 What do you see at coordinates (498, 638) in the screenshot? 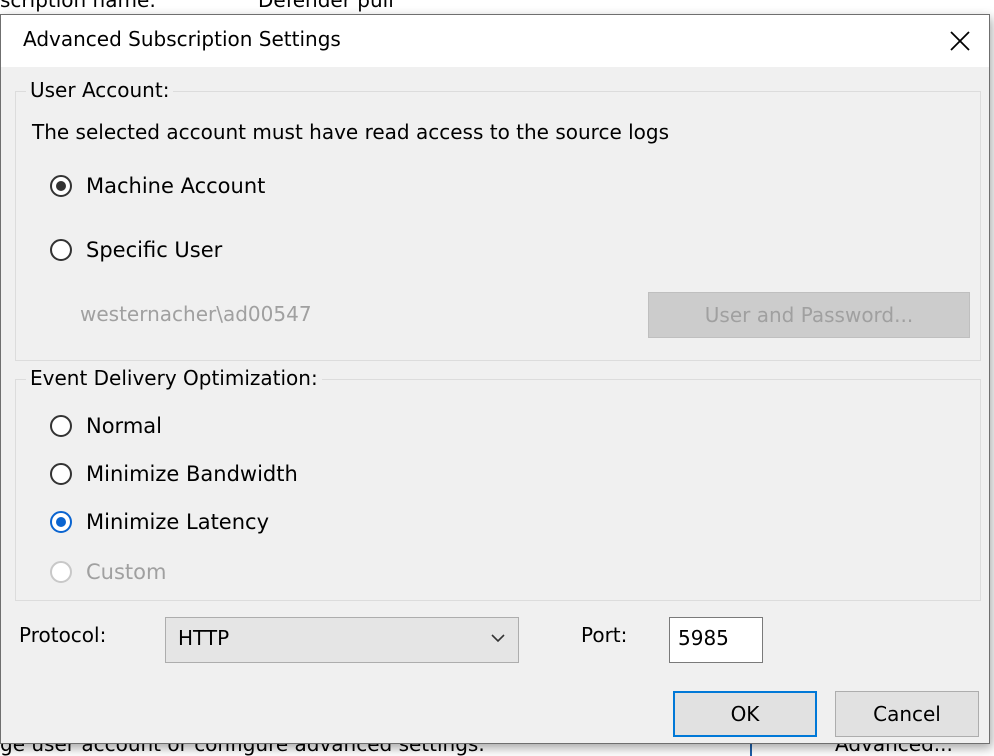
I see `chevron-down-icon` at bounding box center [498, 638].